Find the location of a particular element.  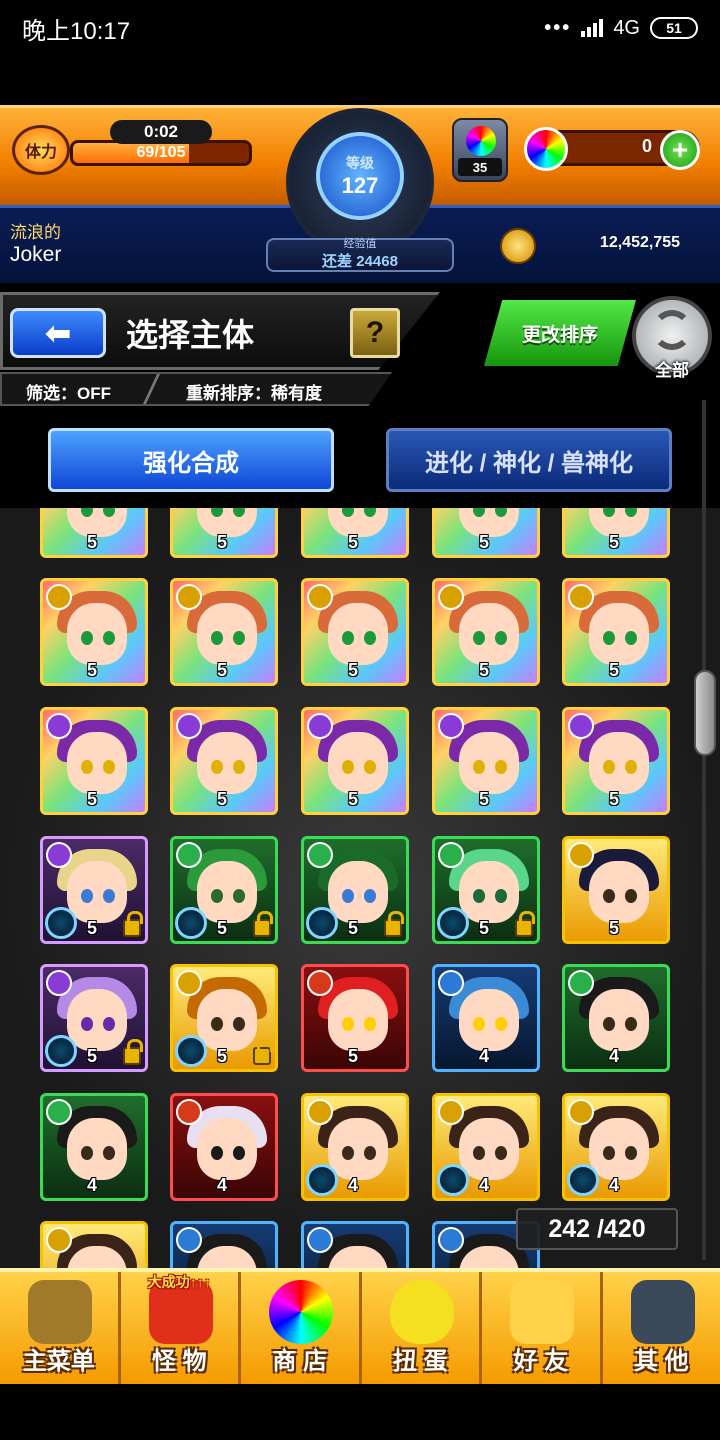

rank-badge: 等级 127 is located at coordinates (360, 176).